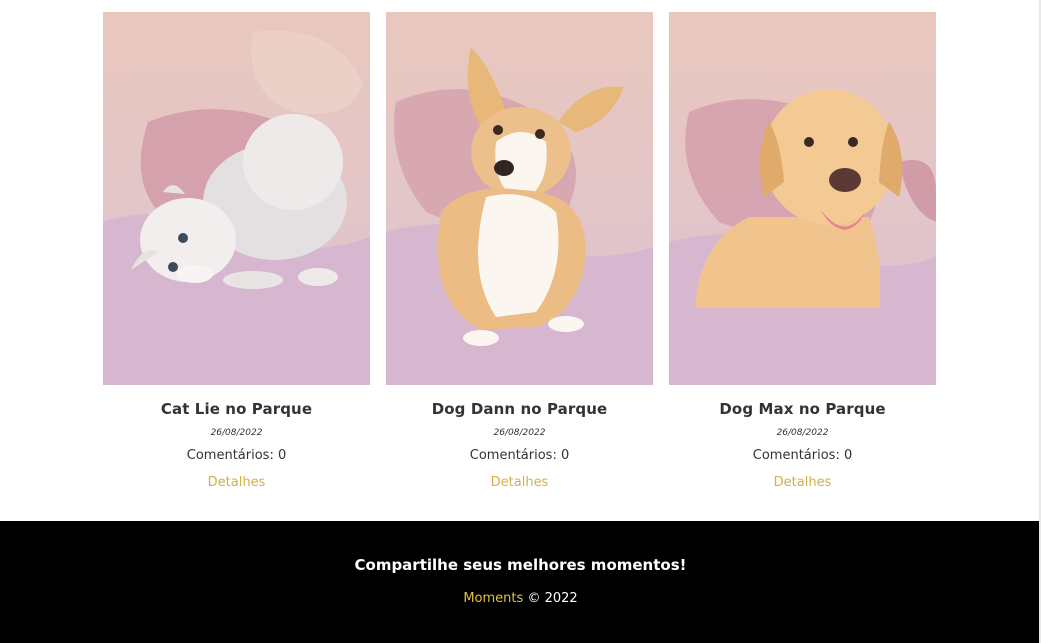 The width and height of the screenshot is (1041, 643). I want to click on footer-copyright: © 2022, so click(552, 598).